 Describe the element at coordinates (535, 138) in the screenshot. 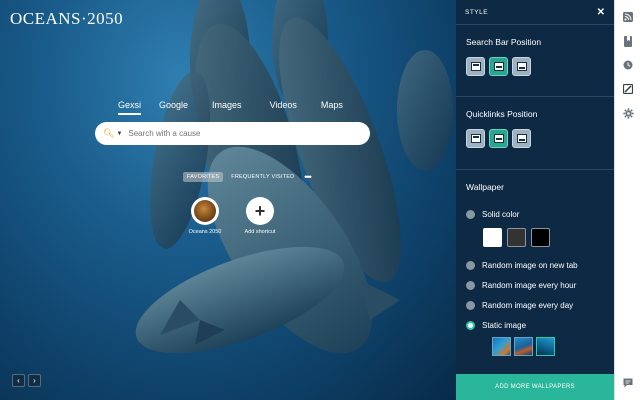

I see `quicklinks-position-options` at that location.